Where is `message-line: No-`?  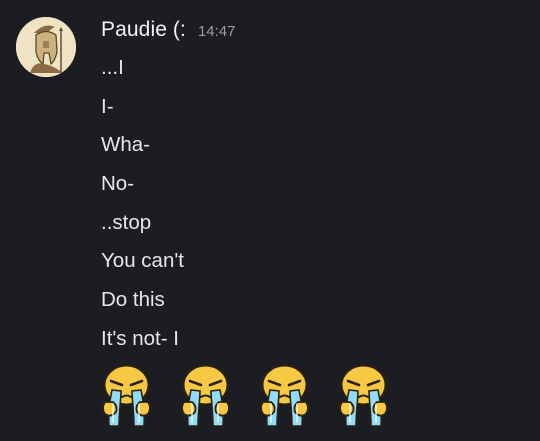 message-line: No- is located at coordinates (118, 184).